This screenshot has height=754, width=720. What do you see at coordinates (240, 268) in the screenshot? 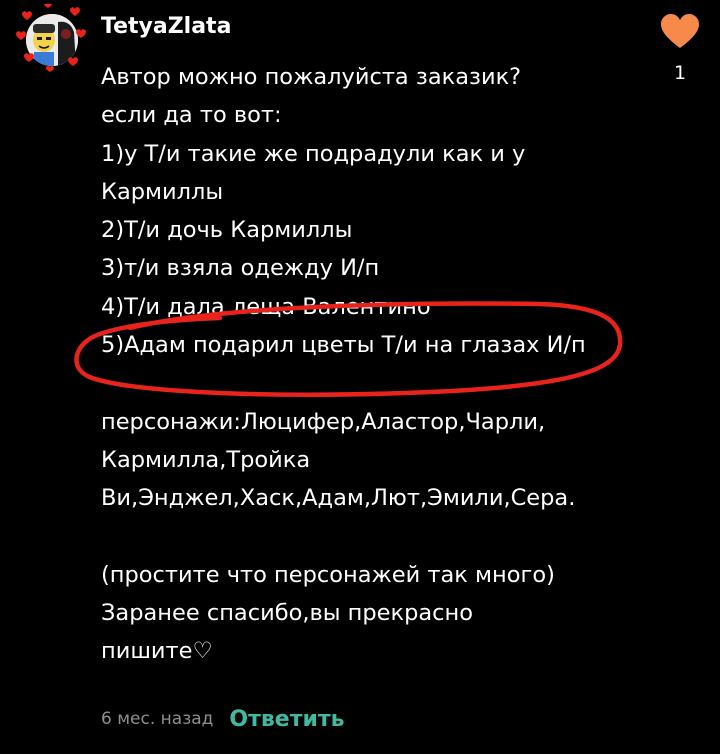
I see `comment-line: 3)т/и взяла одежду И/п` at bounding box center [240, 268].